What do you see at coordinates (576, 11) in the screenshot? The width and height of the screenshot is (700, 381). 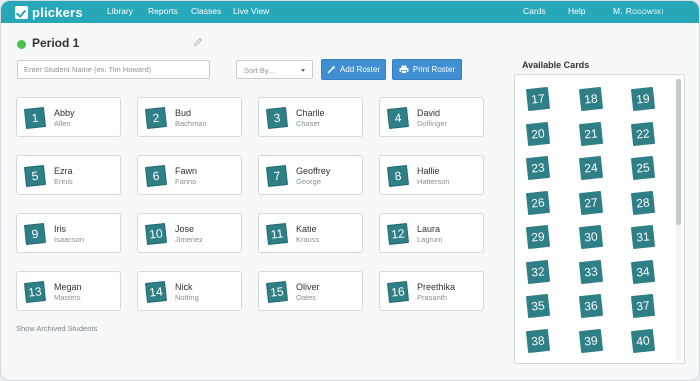 I see `nav-help: Help` at bounding box center [576, 11].